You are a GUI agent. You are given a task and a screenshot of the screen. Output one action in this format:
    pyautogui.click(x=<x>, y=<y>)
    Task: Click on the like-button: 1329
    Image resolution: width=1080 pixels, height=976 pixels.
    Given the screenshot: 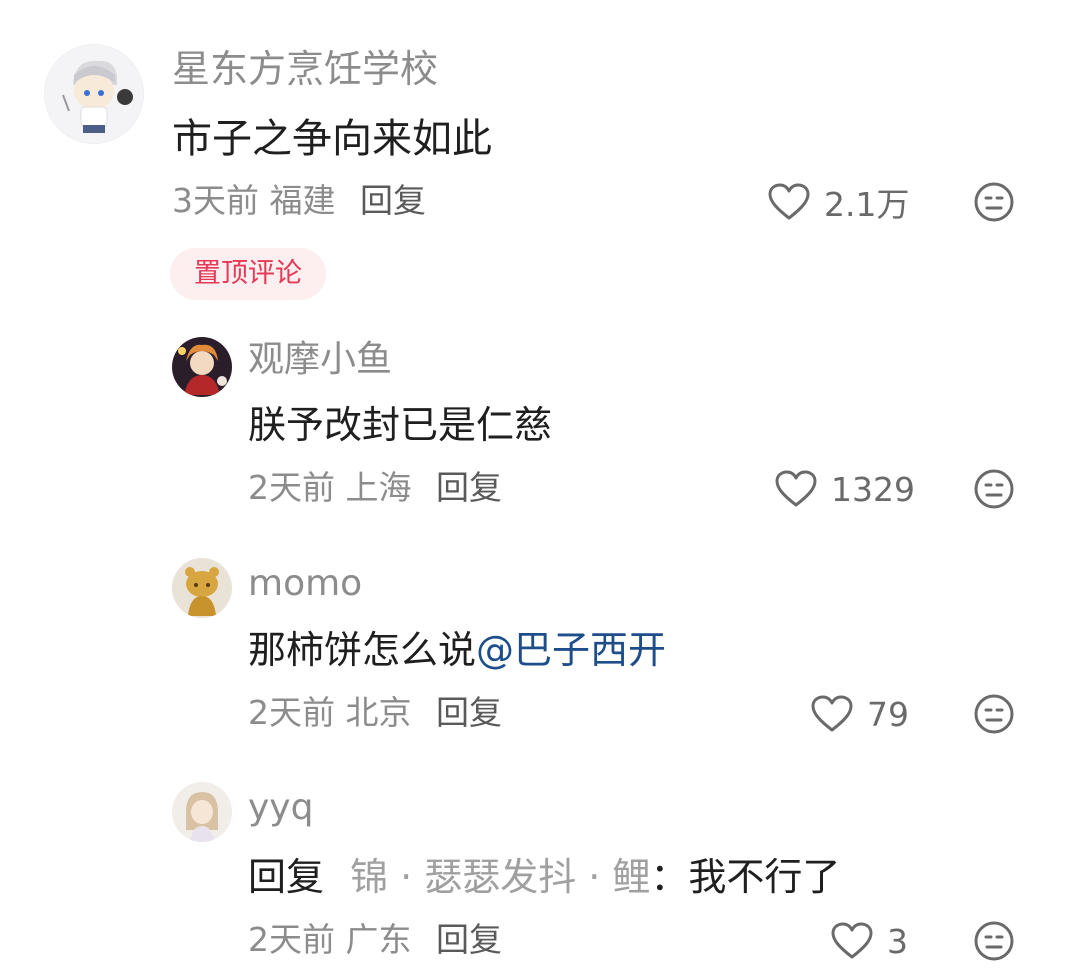 What is the action you would take?
    pyautogui.click(x=845, y=489)
    